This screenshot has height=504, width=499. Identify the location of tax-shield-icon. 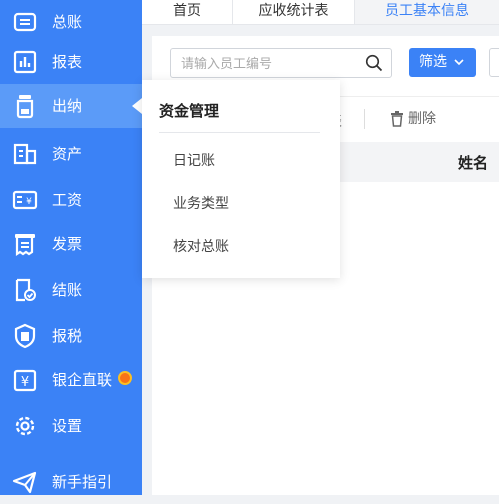
(25, 336).